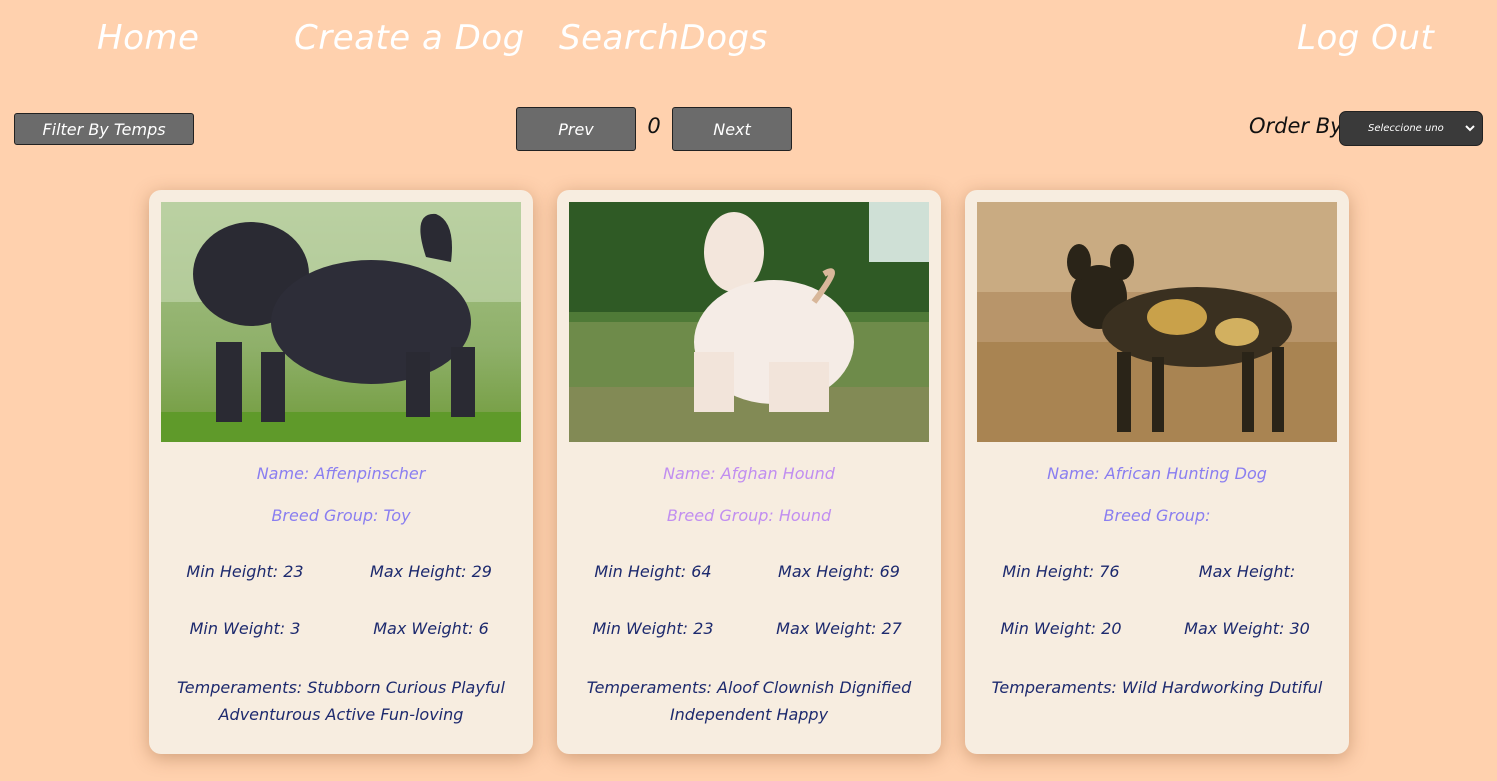 The image size is (1497, 781). Describe the element at coordinates (1157, 322) in the screenshot. I see `dog-photo-african-hunting-dog` at that location.